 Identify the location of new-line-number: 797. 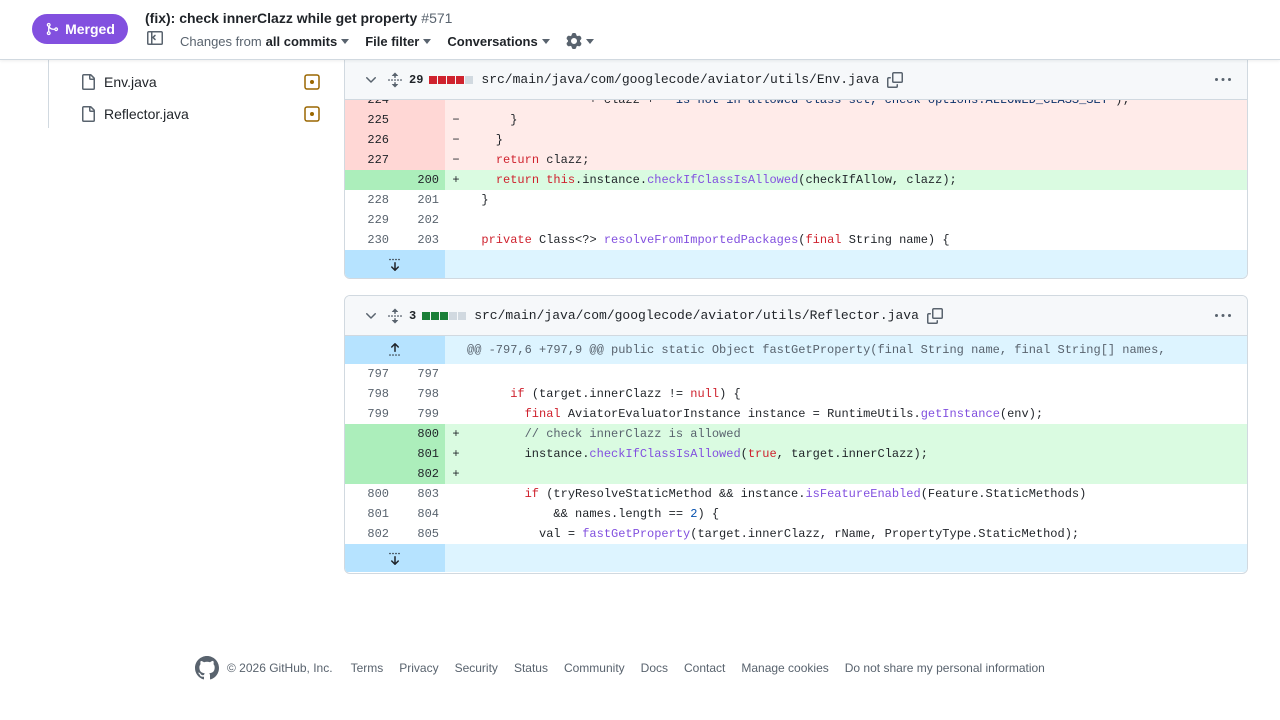
(420, 374).